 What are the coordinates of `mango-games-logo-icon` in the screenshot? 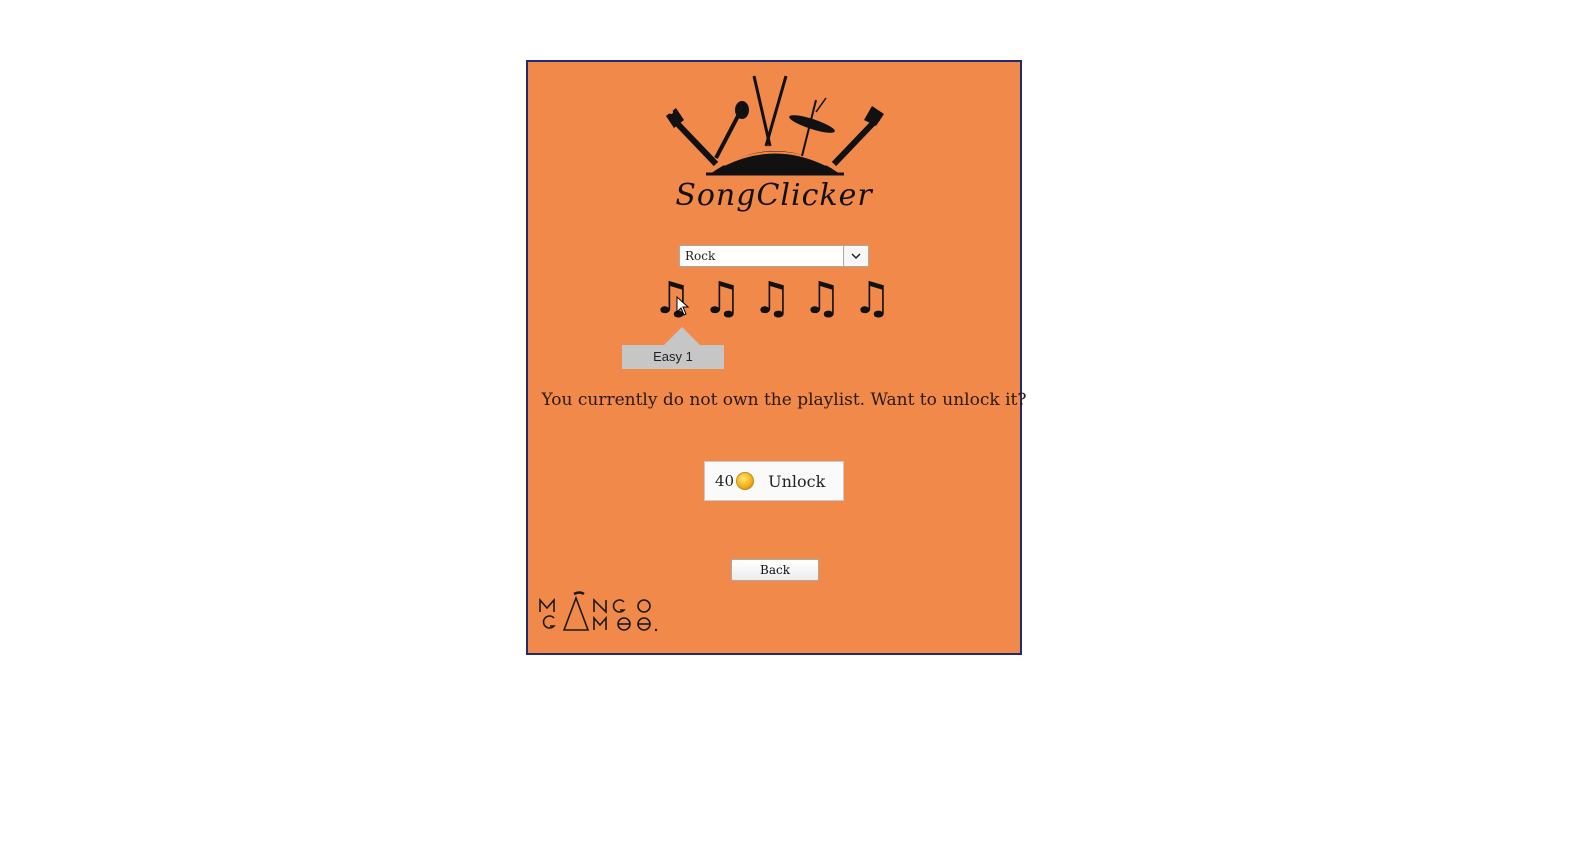 It's located at (598, 611).